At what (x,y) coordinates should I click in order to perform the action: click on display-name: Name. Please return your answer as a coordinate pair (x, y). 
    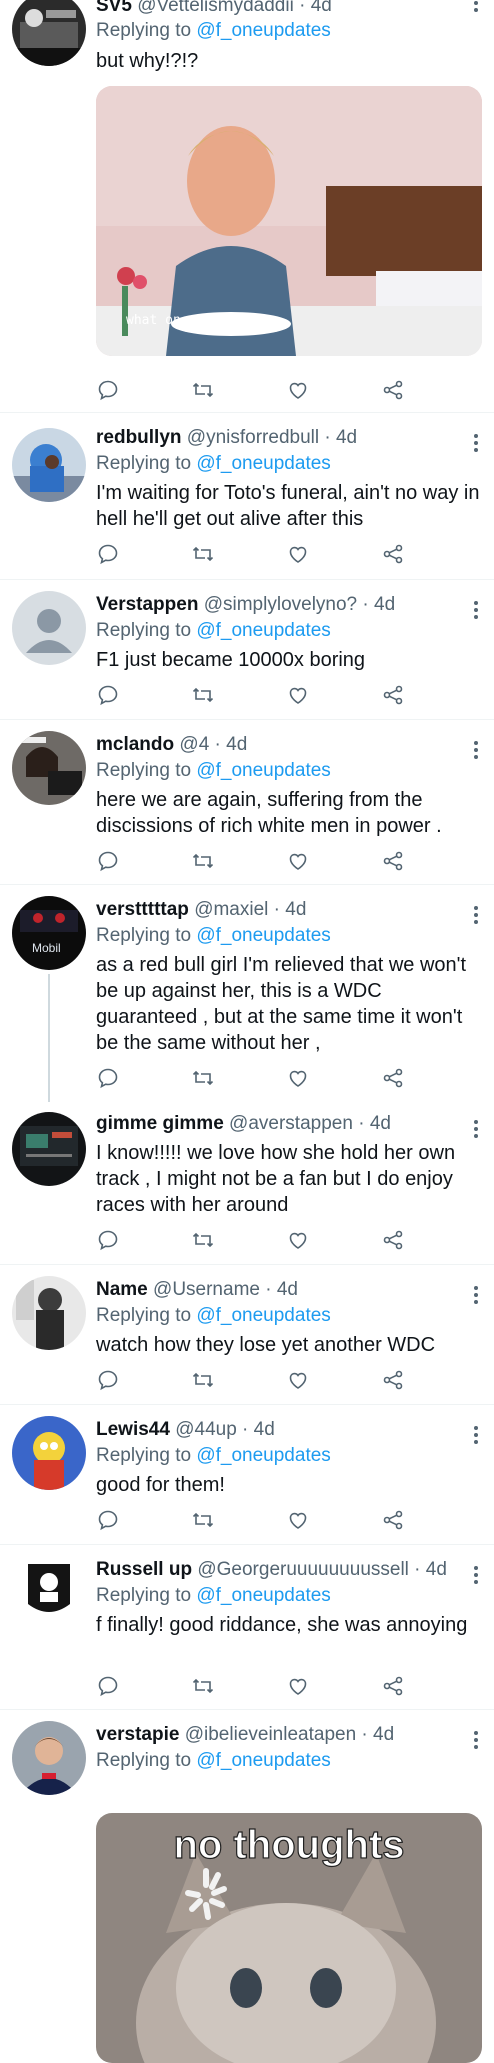
    Looking at the image, I should click on (122, 1289).